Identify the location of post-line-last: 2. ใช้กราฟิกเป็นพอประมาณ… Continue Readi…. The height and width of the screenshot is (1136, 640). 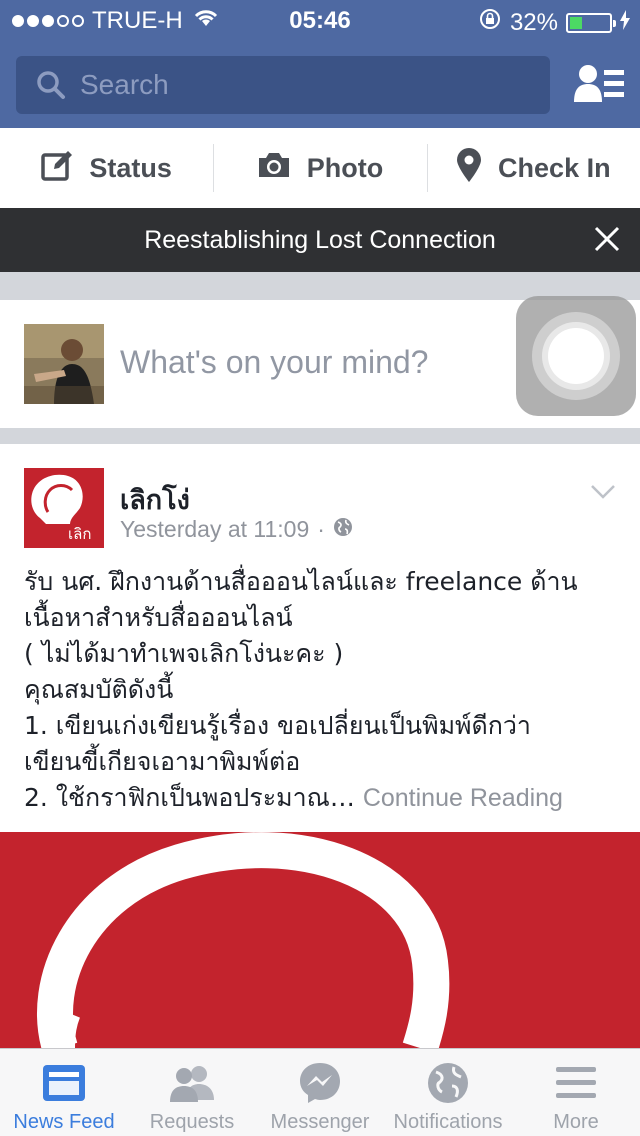
(324, 798).